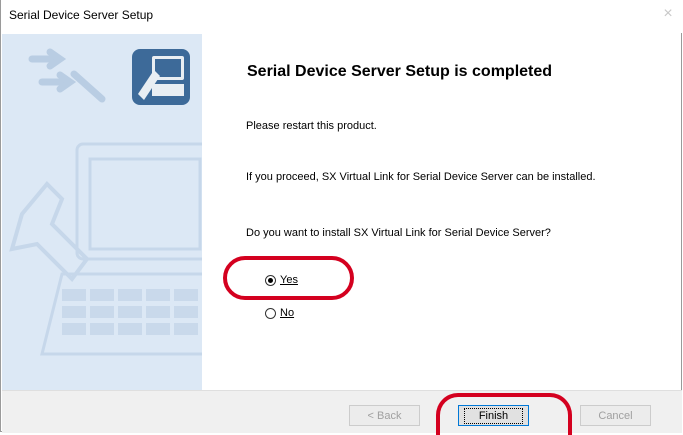  I want to click on back-button: < Back, so click(384, 415).